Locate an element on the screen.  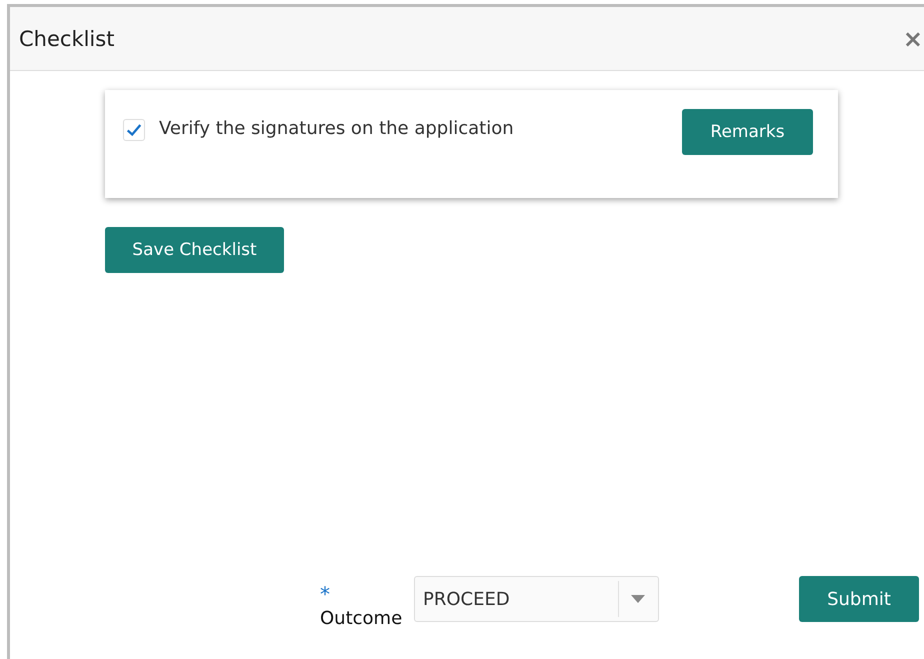
checkbox is located at coordinates (134, 130).